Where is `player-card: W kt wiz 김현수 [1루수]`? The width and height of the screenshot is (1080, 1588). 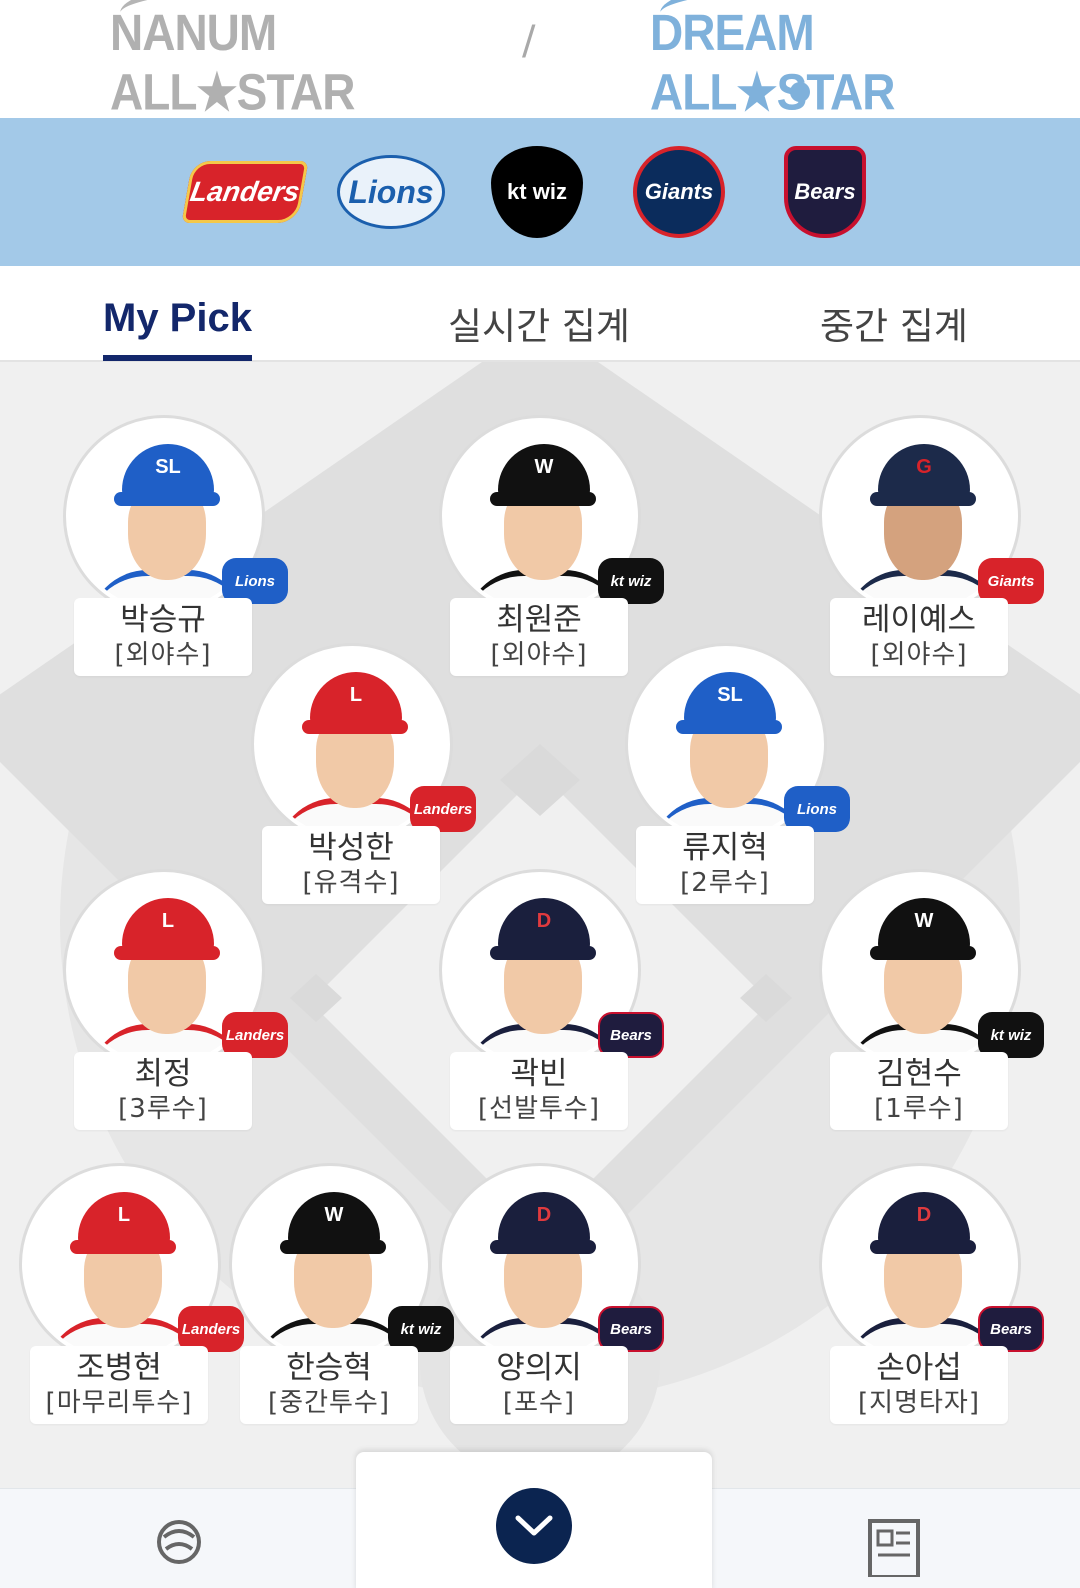 player-card: W kt wiz 김현수 [1루수] is located at coordinates (933, 1002).